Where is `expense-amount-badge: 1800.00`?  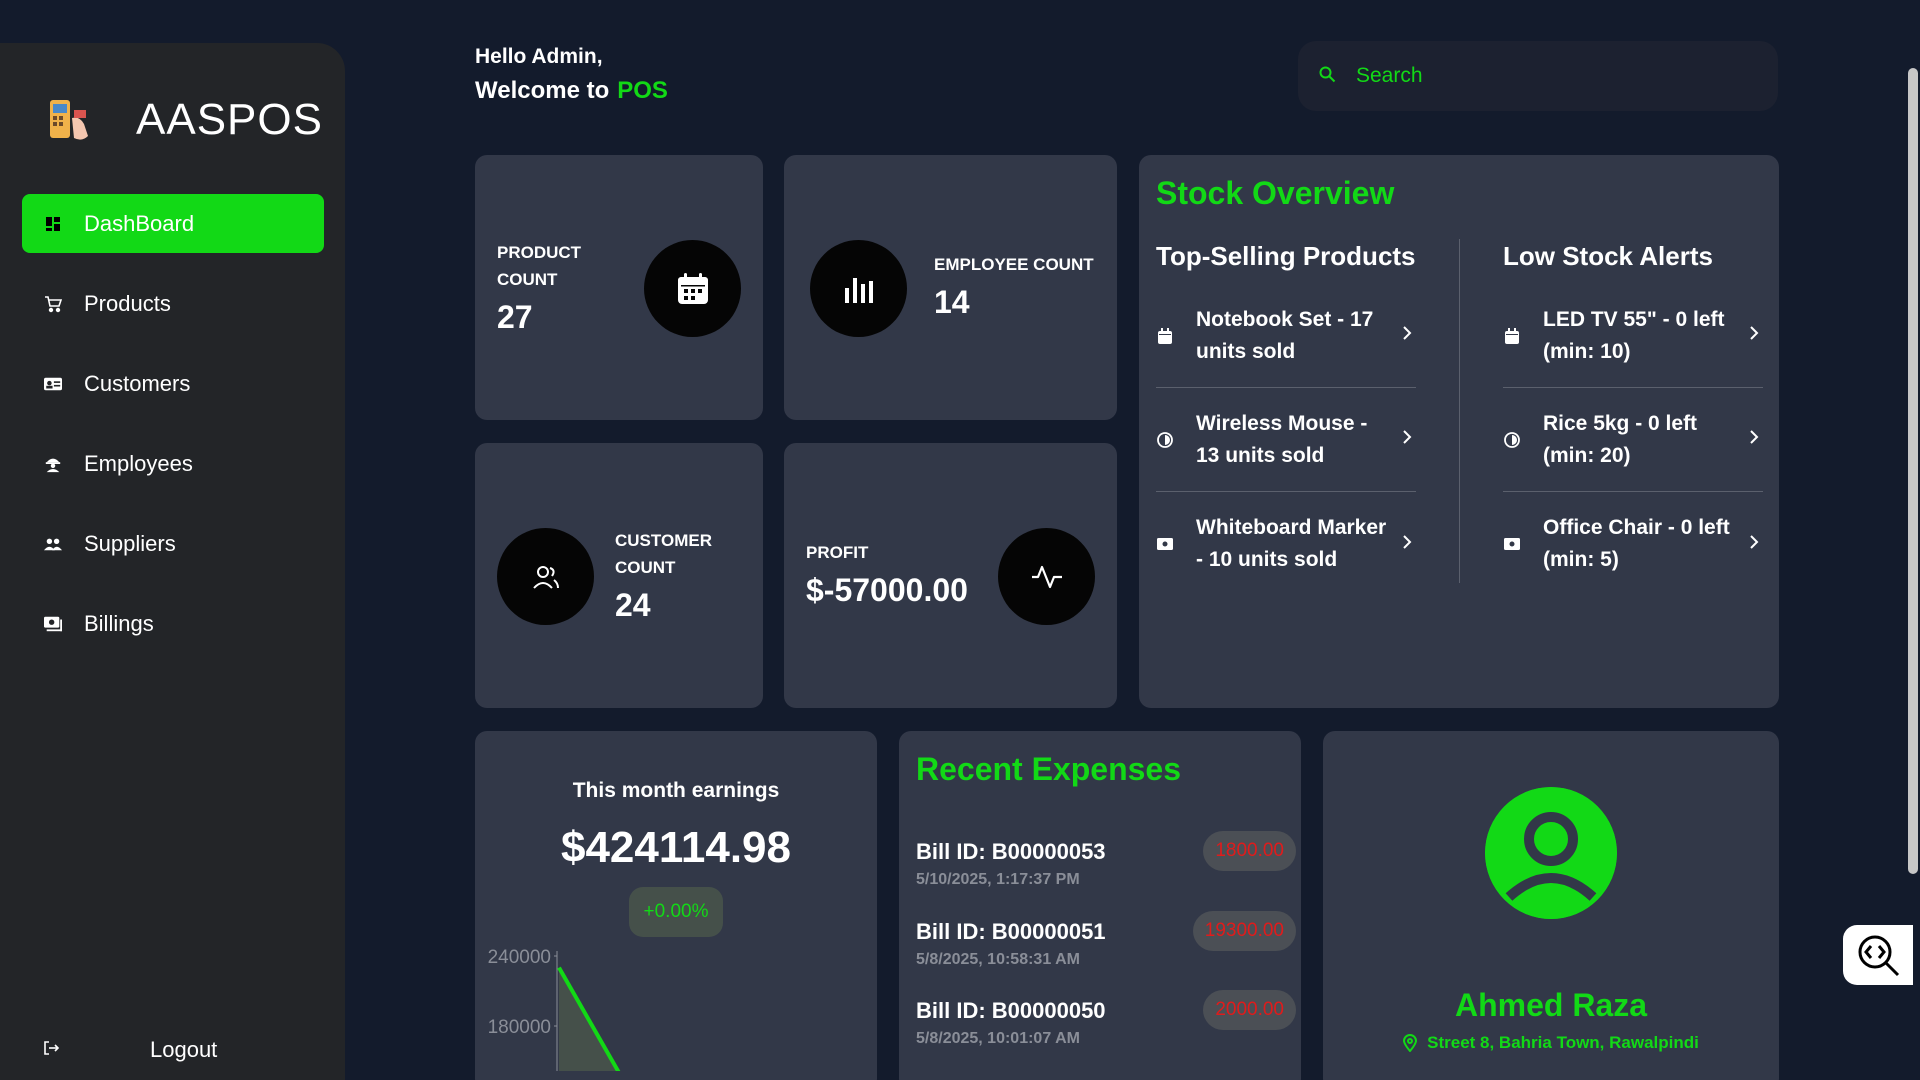
expense-amount-badge: 1800.00 is located at coordinates (1249, 851).